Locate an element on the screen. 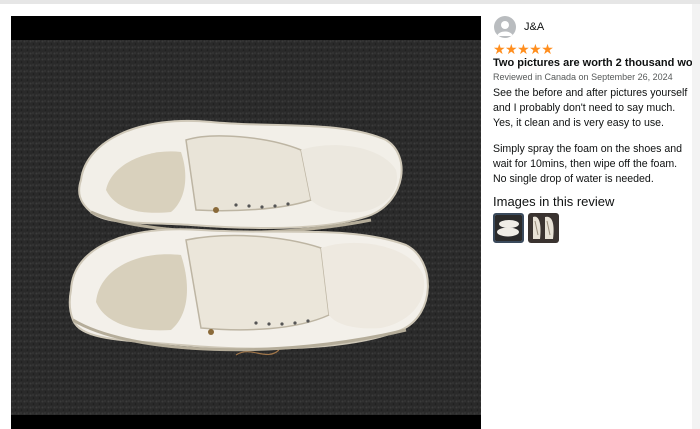  top-border is located at coordinates (350, 2).